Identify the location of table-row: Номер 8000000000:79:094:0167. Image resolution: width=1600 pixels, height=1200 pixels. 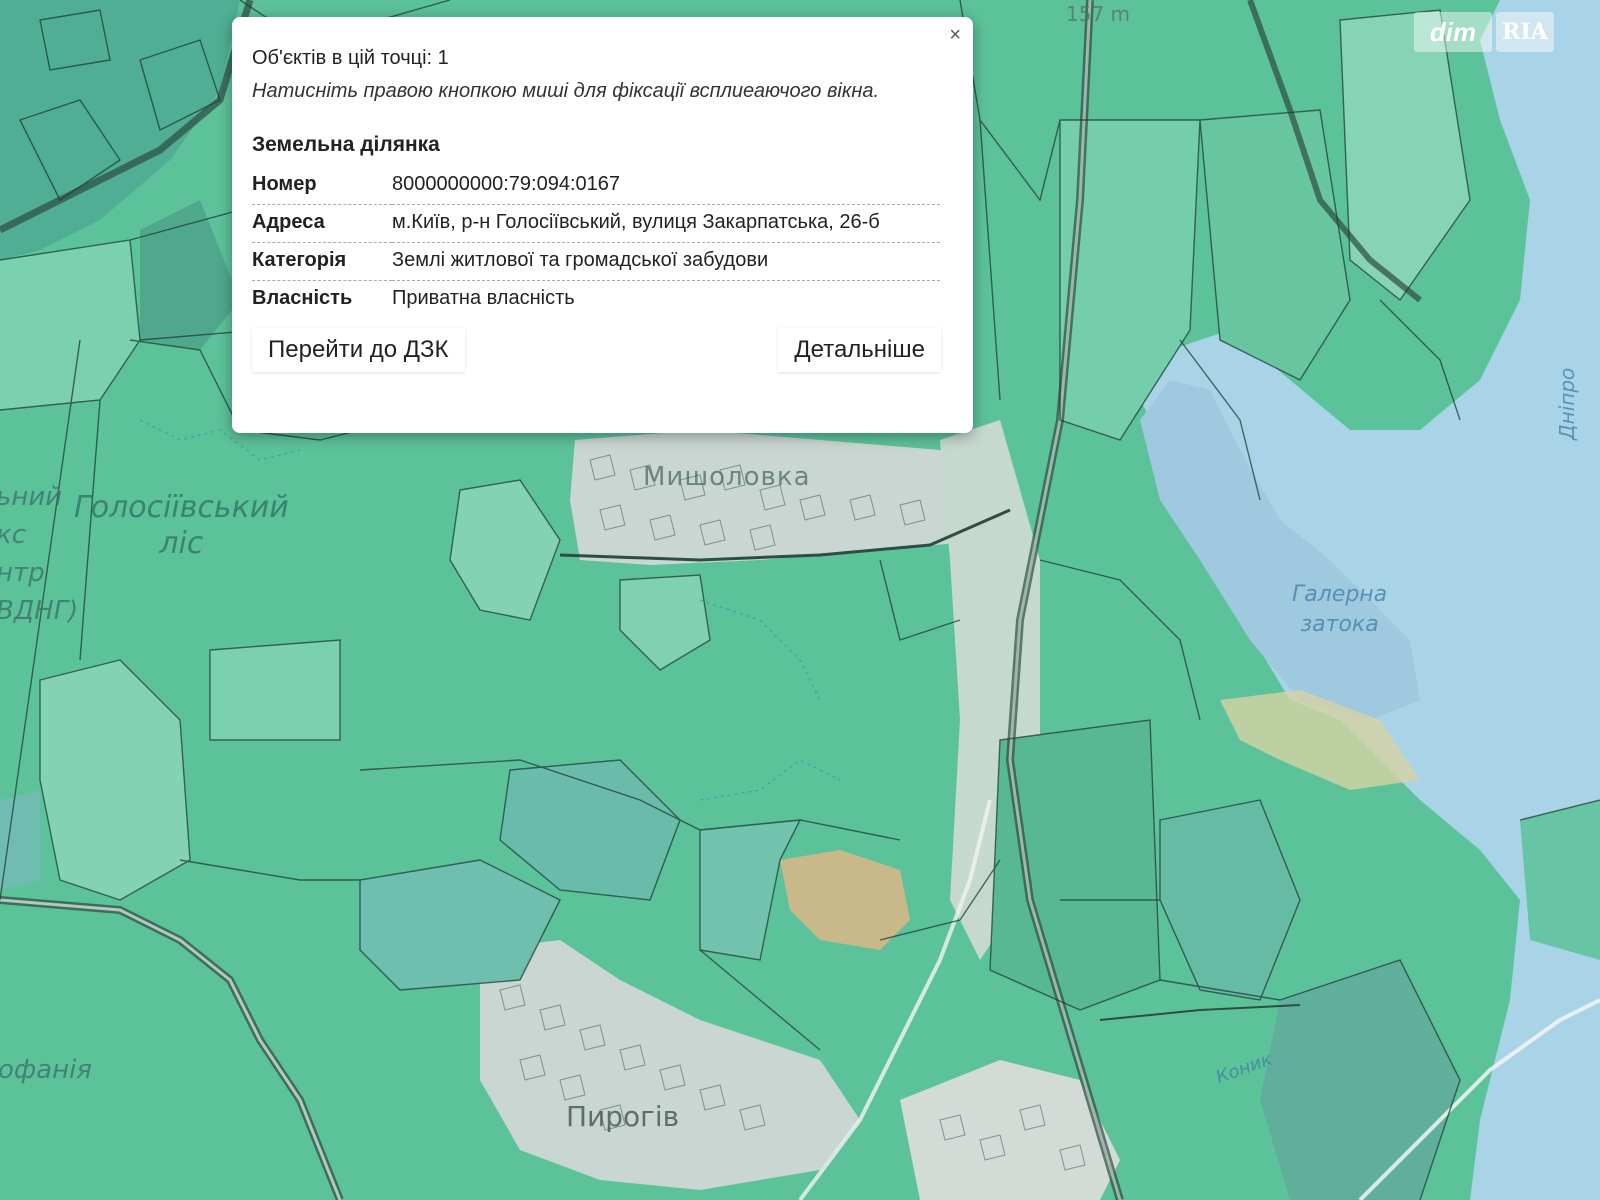
(596, 186).